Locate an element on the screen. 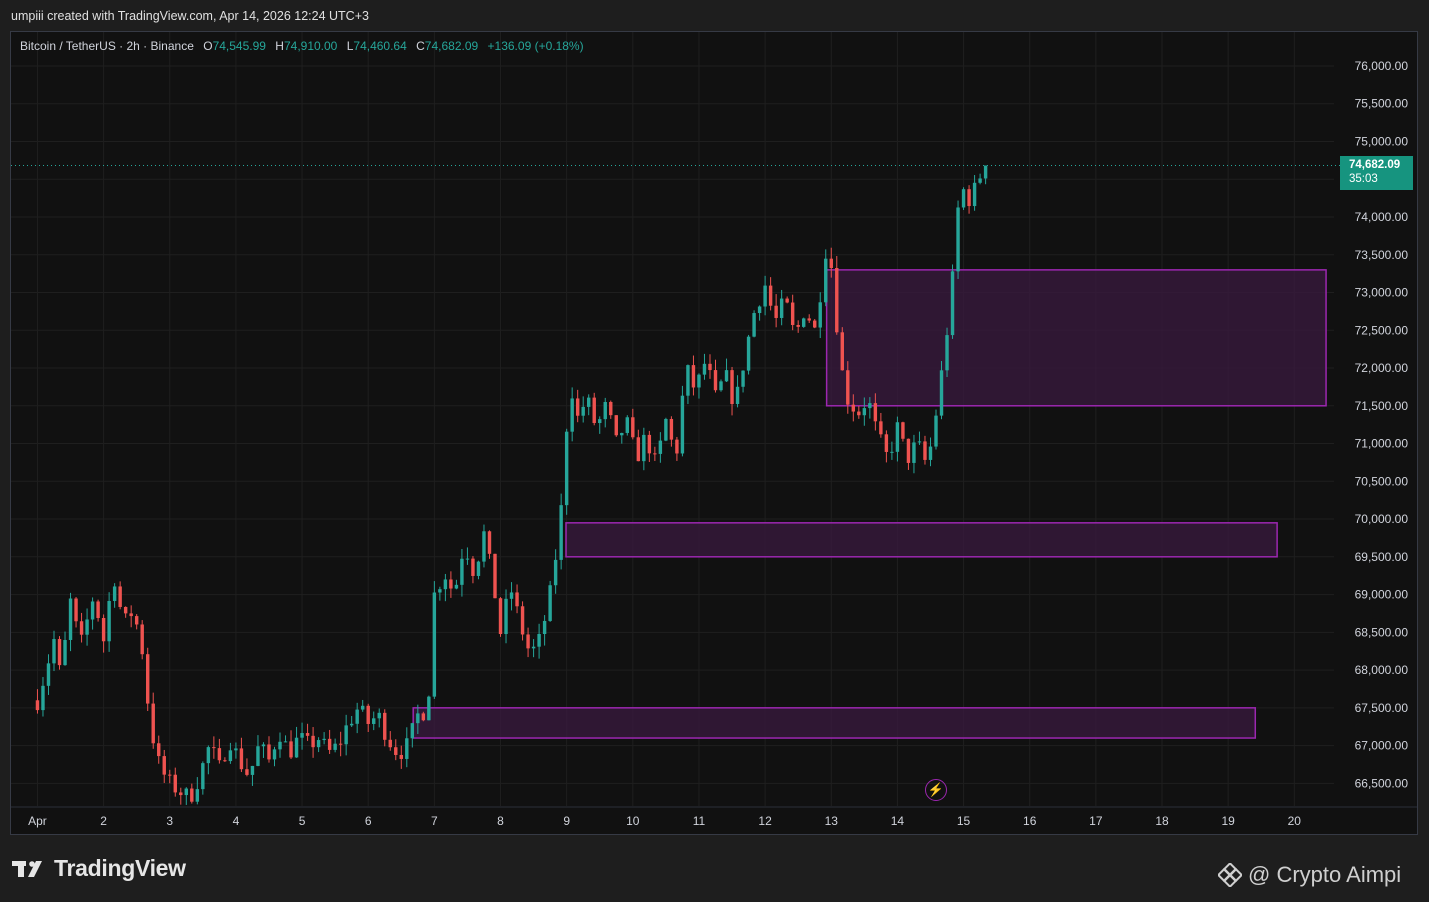 The image size is (1429, 902). tradingview-brand: TradingView is located at coordinates (120, 868).